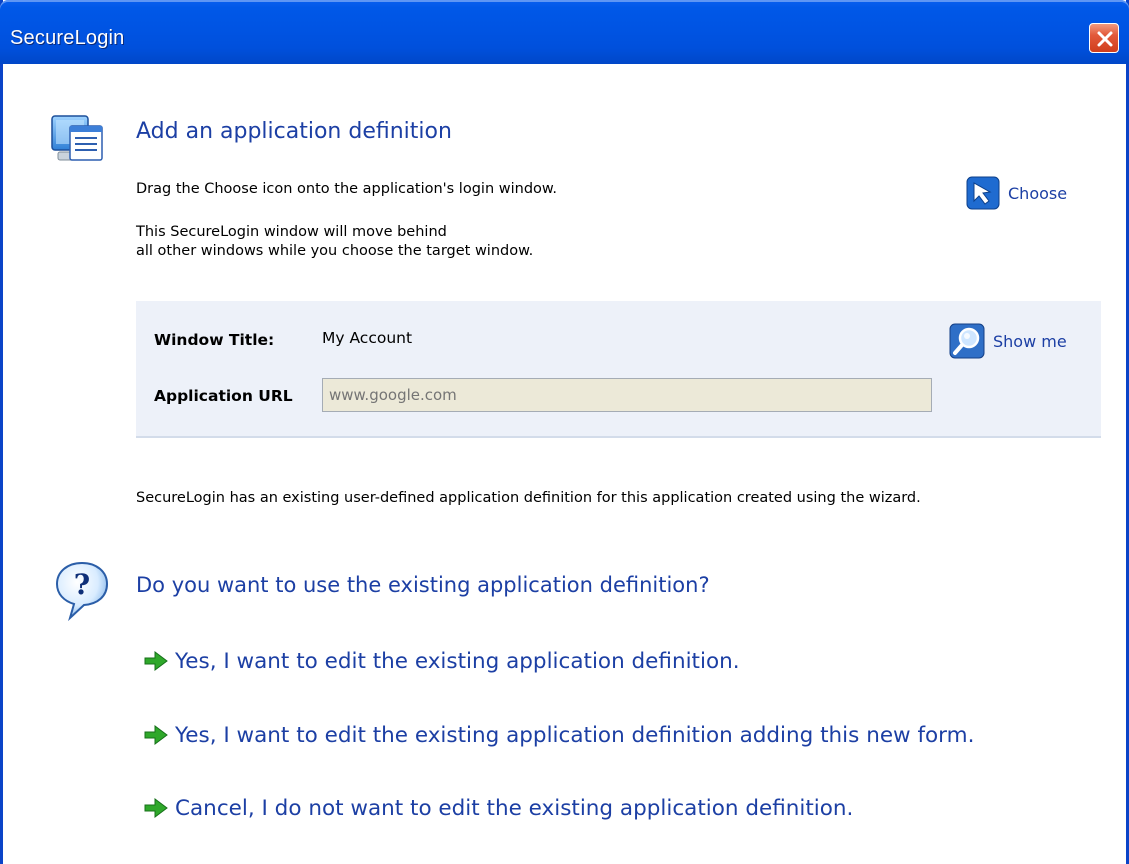 The width and height of the screenshot is (1129, 864). What do you see at coordinates (967, 341) in the screenshot?
I see `magnifier-icon` at bounding box center [967, 341].